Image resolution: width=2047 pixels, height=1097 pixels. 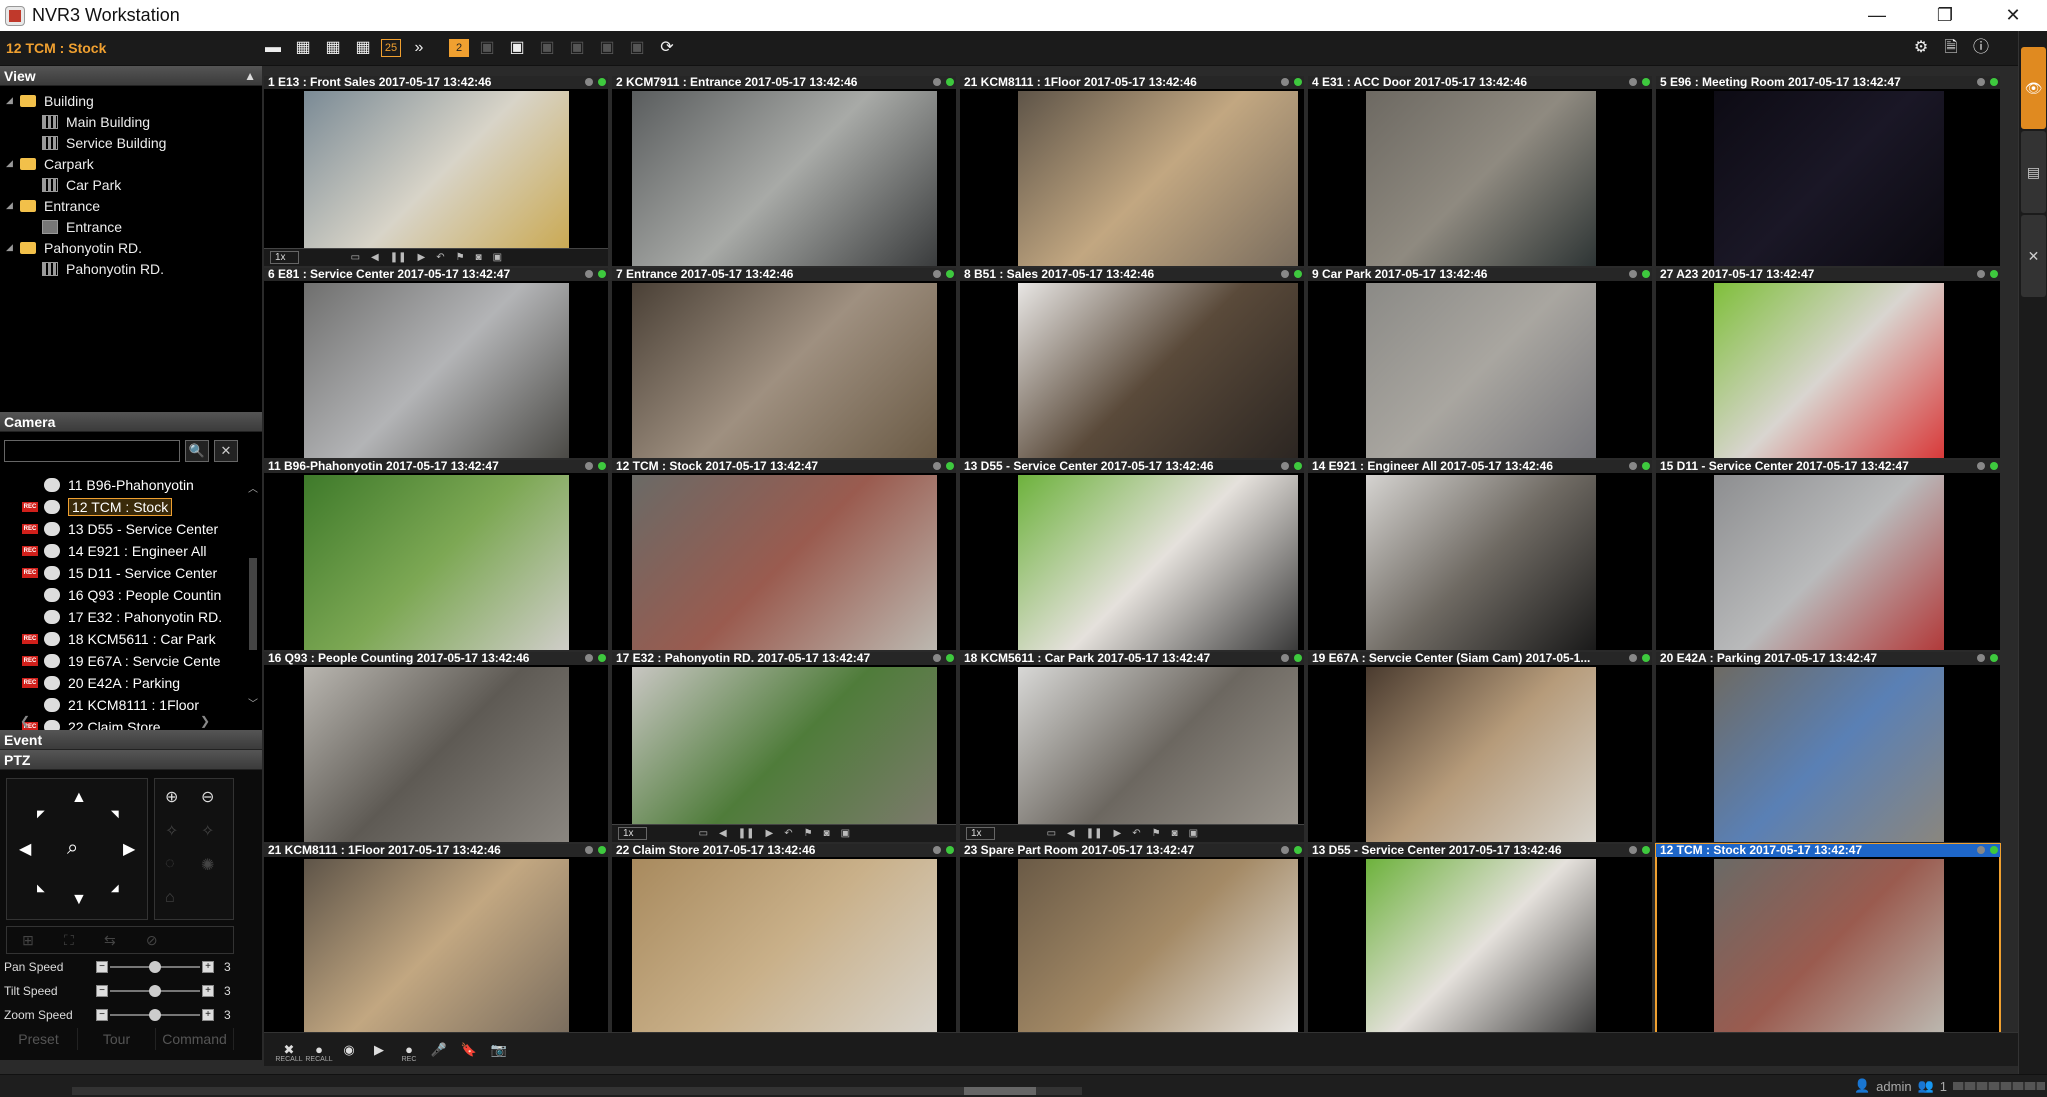 What do you see at coordinates (1132, 363) in the screenshot?
I see `camera-tile: 8 B51 : Sales 2017-05-17 13:42:46` at bounding box center [1132, 363].